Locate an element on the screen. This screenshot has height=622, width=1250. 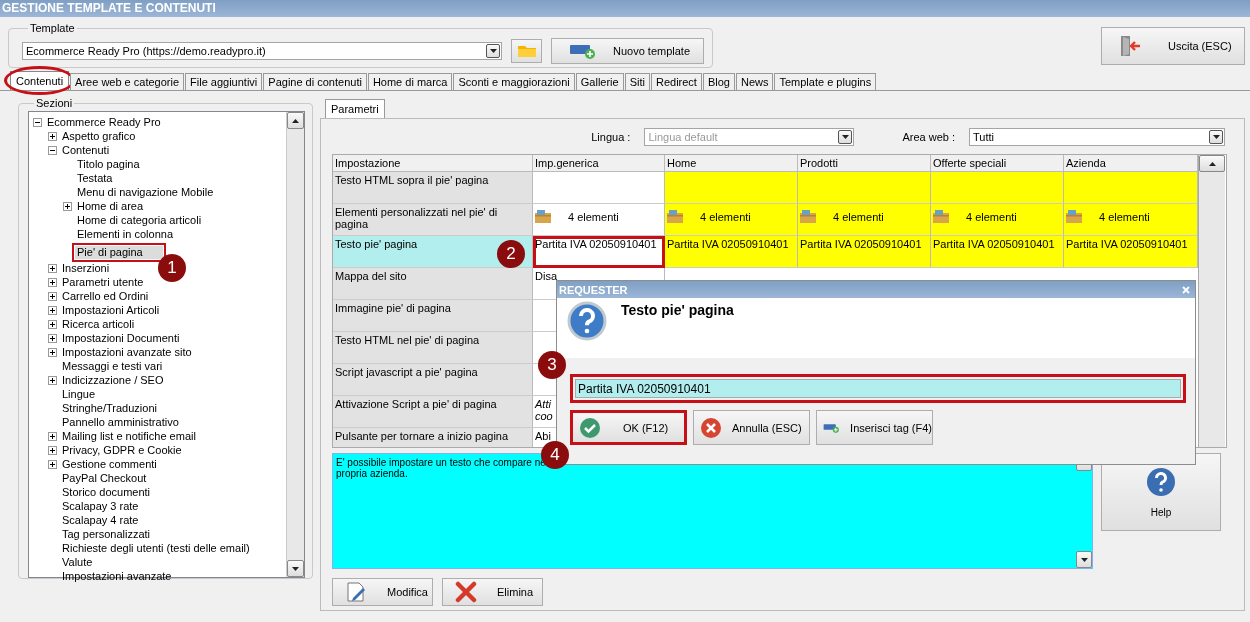
row-label: Immagine pie' di pagina is located at coordinates (433, 316).